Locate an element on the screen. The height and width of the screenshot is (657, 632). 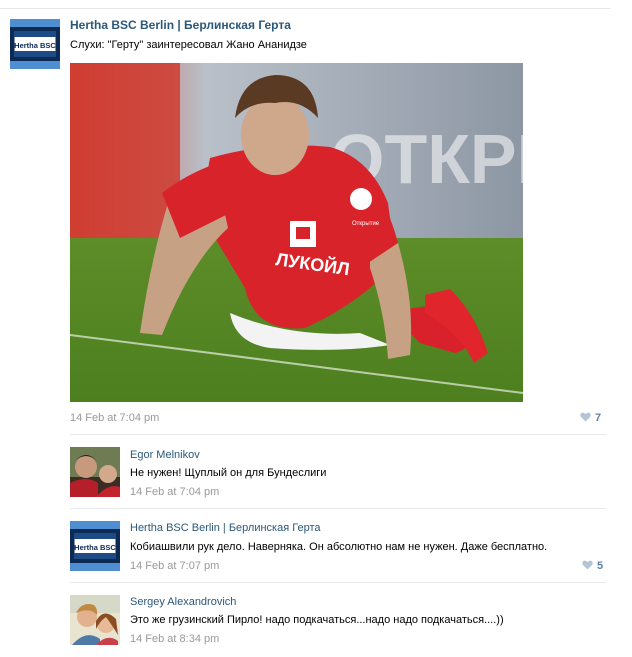
comment-date: 14 Feb at 7:04 pm is located at coordinates (174, 492).